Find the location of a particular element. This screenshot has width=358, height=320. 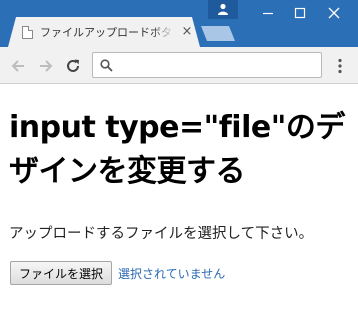

reload-icon is located at coordinates (73, 65).